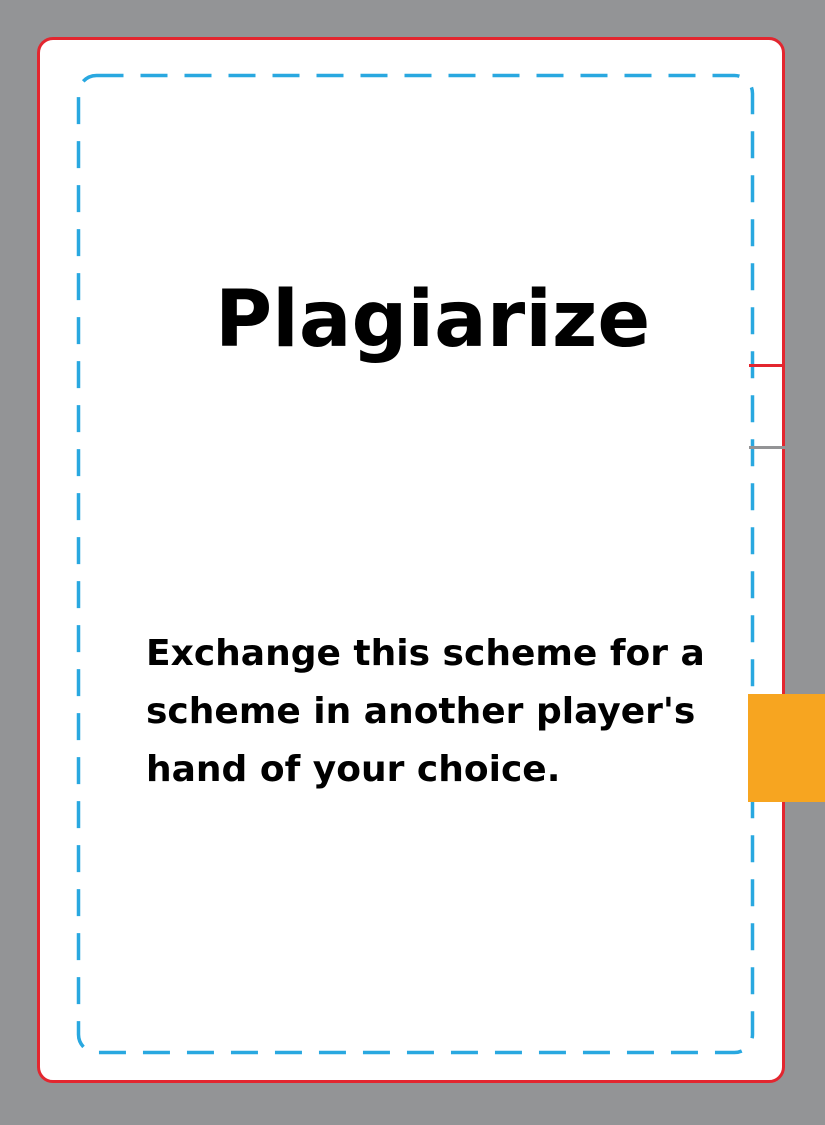 The image size is (825, 1125). What do you see at coordinates (786, 748) in the screenshot?
I see `orange-tab` at bounding box center [786, 748].